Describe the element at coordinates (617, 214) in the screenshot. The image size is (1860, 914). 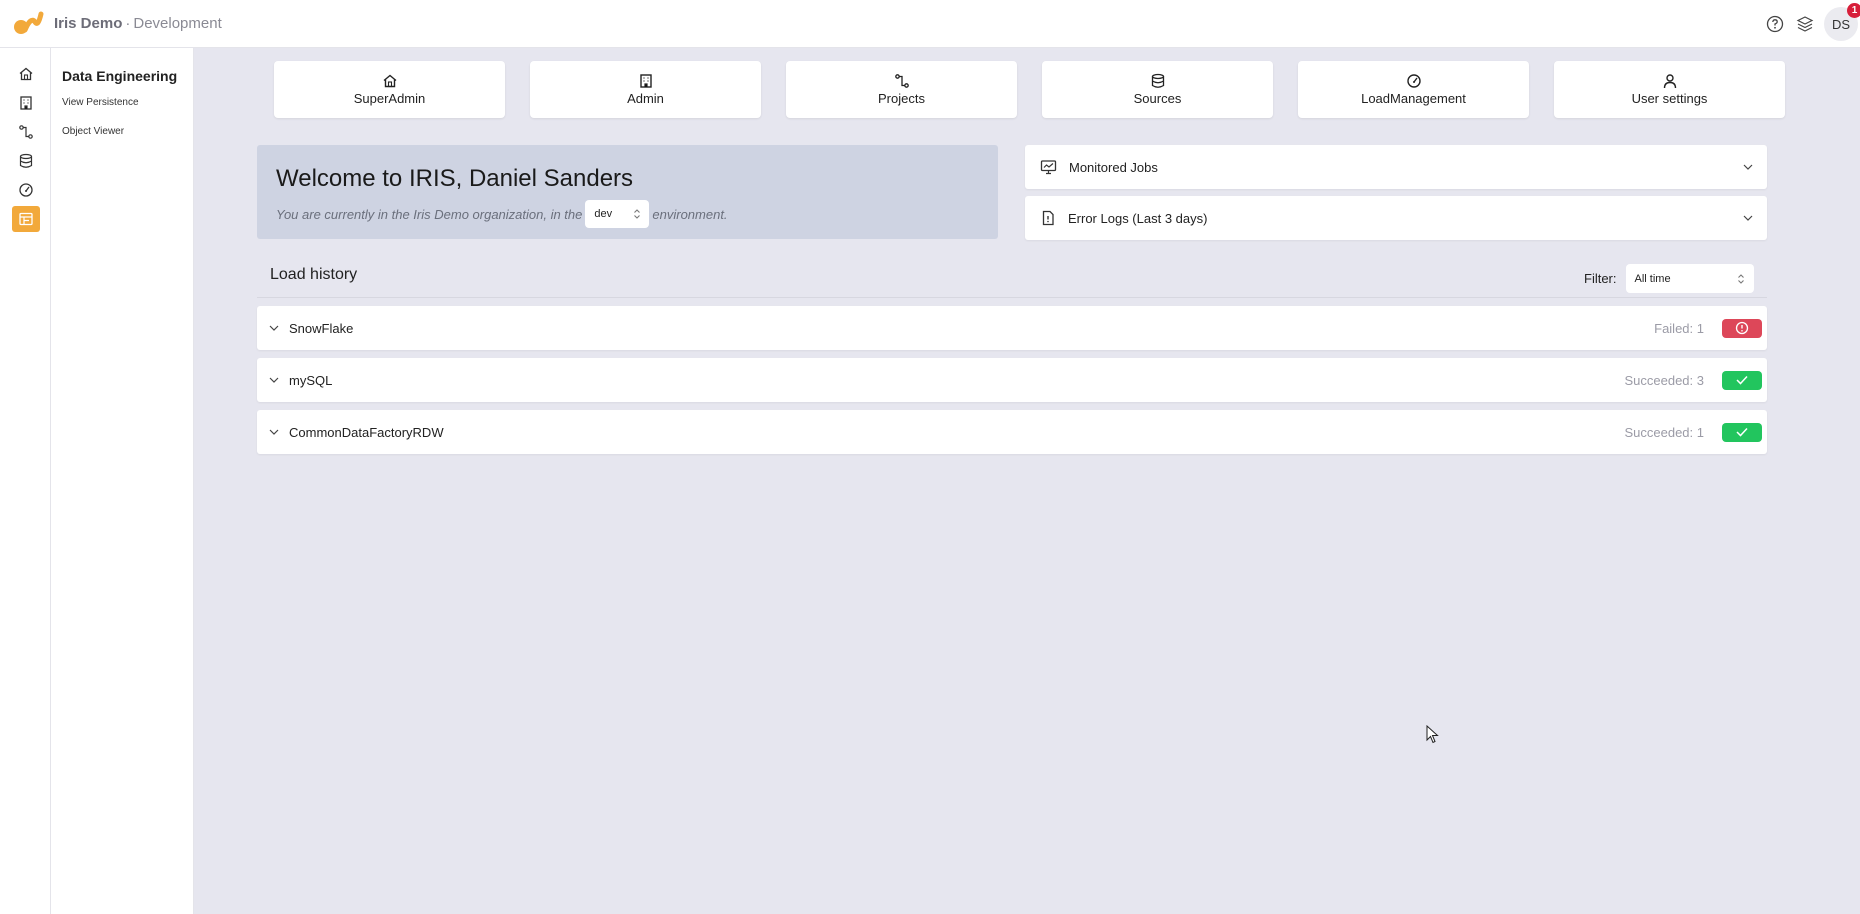
I see `environment-select: dev` at that location.